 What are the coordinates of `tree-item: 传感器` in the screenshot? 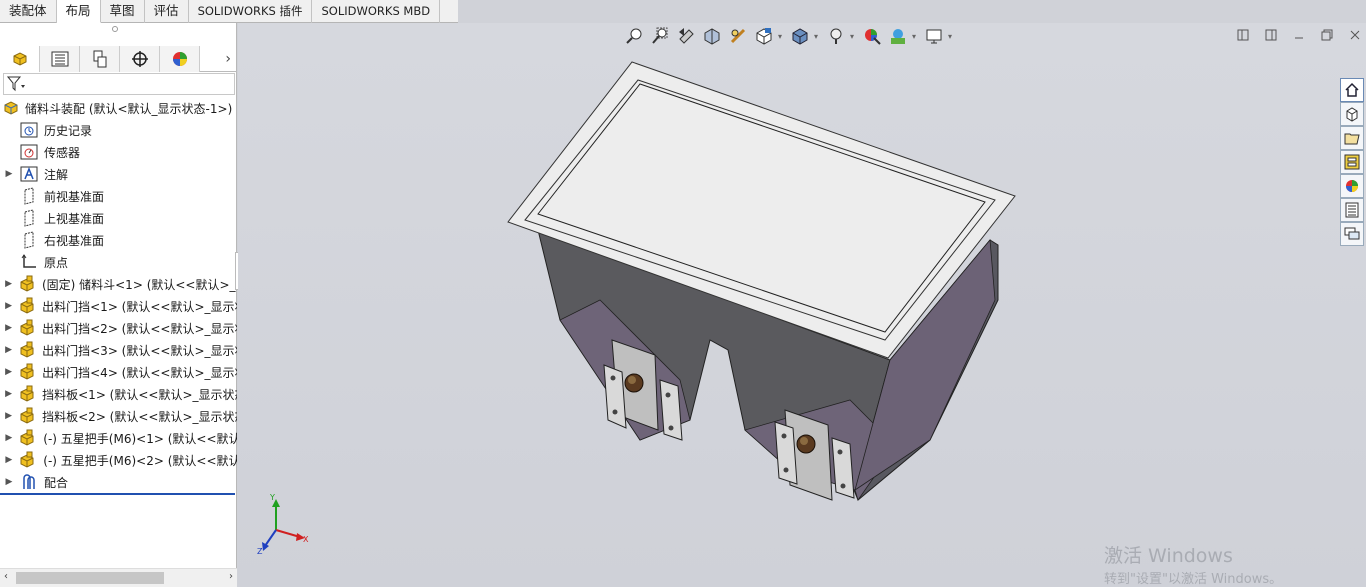 It's located at (118, 152).